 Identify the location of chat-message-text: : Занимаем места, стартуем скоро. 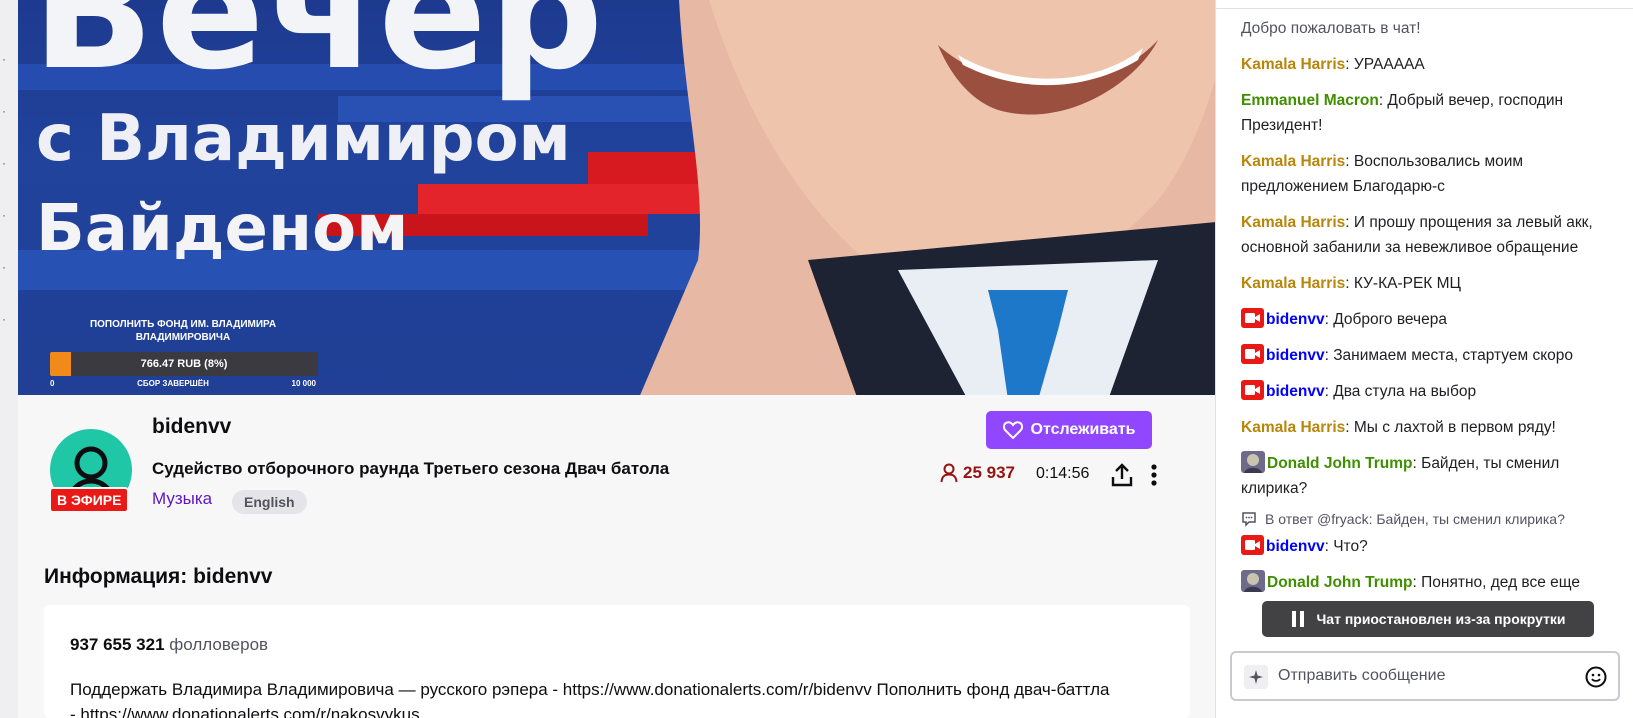
(1449, 355).